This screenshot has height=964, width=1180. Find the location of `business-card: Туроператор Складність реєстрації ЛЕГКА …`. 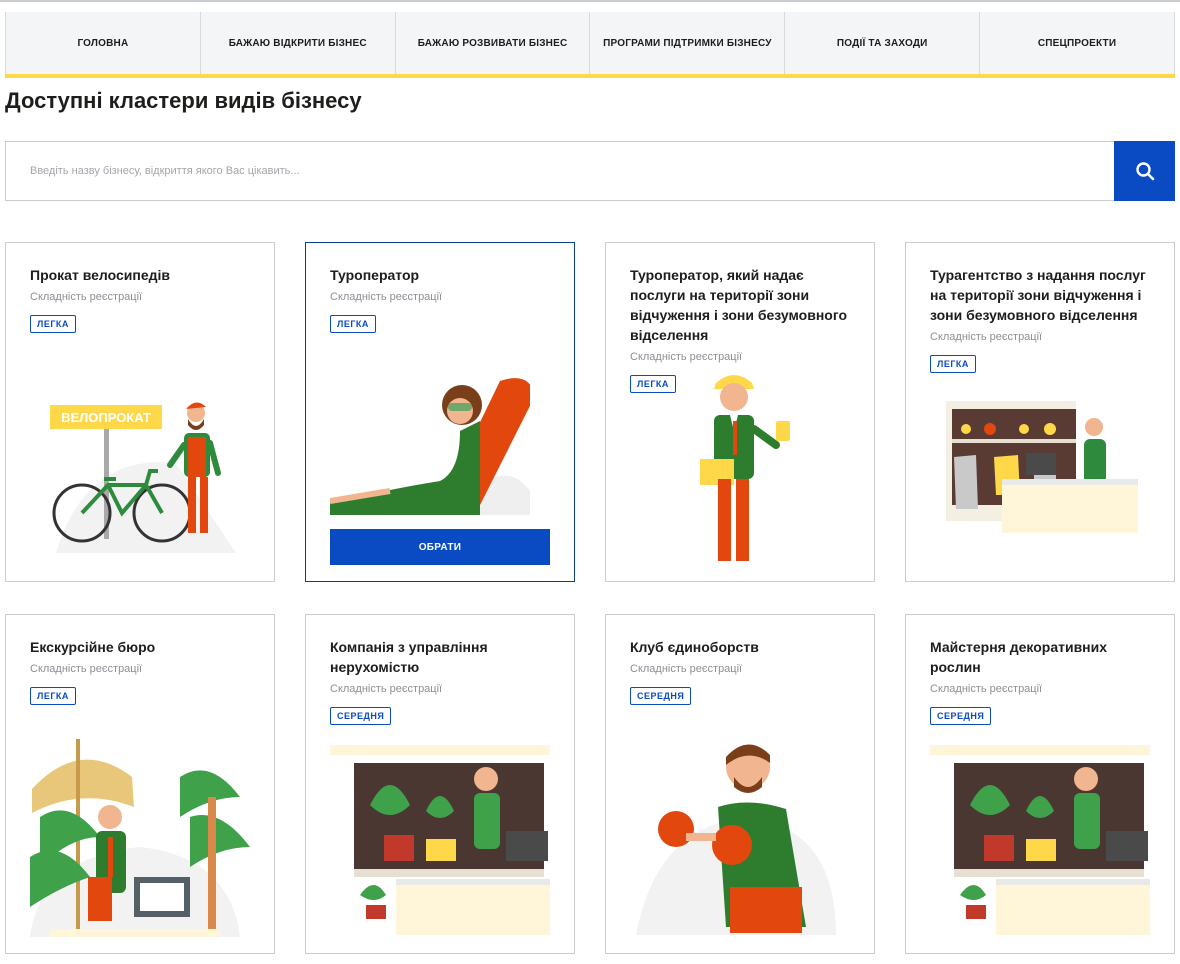

business-card: Туроператор Складність реєстрації ЛЕГКА … is located at coordinates (440, 412).